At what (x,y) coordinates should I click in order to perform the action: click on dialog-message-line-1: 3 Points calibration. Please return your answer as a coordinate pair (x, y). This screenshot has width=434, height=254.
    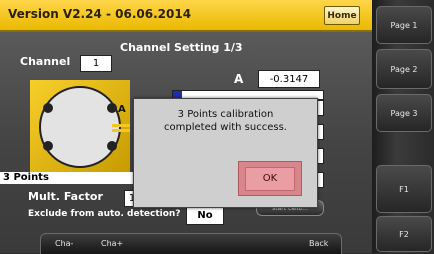
    Looking at the image, I should click on (225, 114).